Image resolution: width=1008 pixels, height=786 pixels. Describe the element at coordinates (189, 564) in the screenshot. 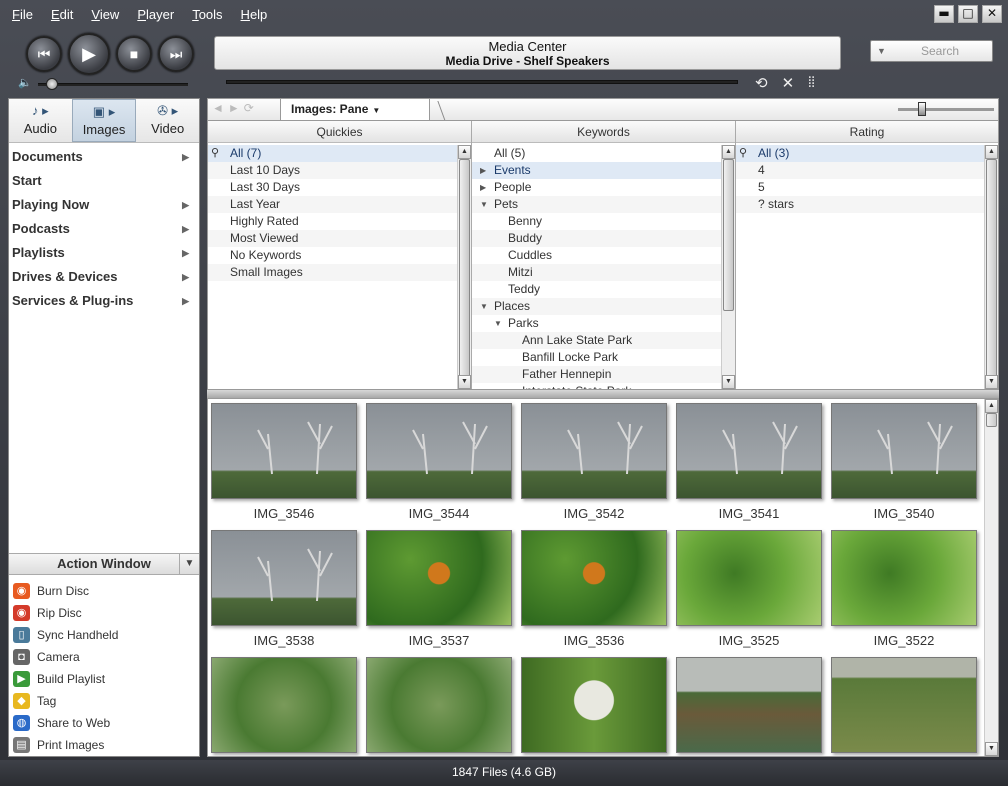

I see `chevron-down-icon: ▼` at that location.